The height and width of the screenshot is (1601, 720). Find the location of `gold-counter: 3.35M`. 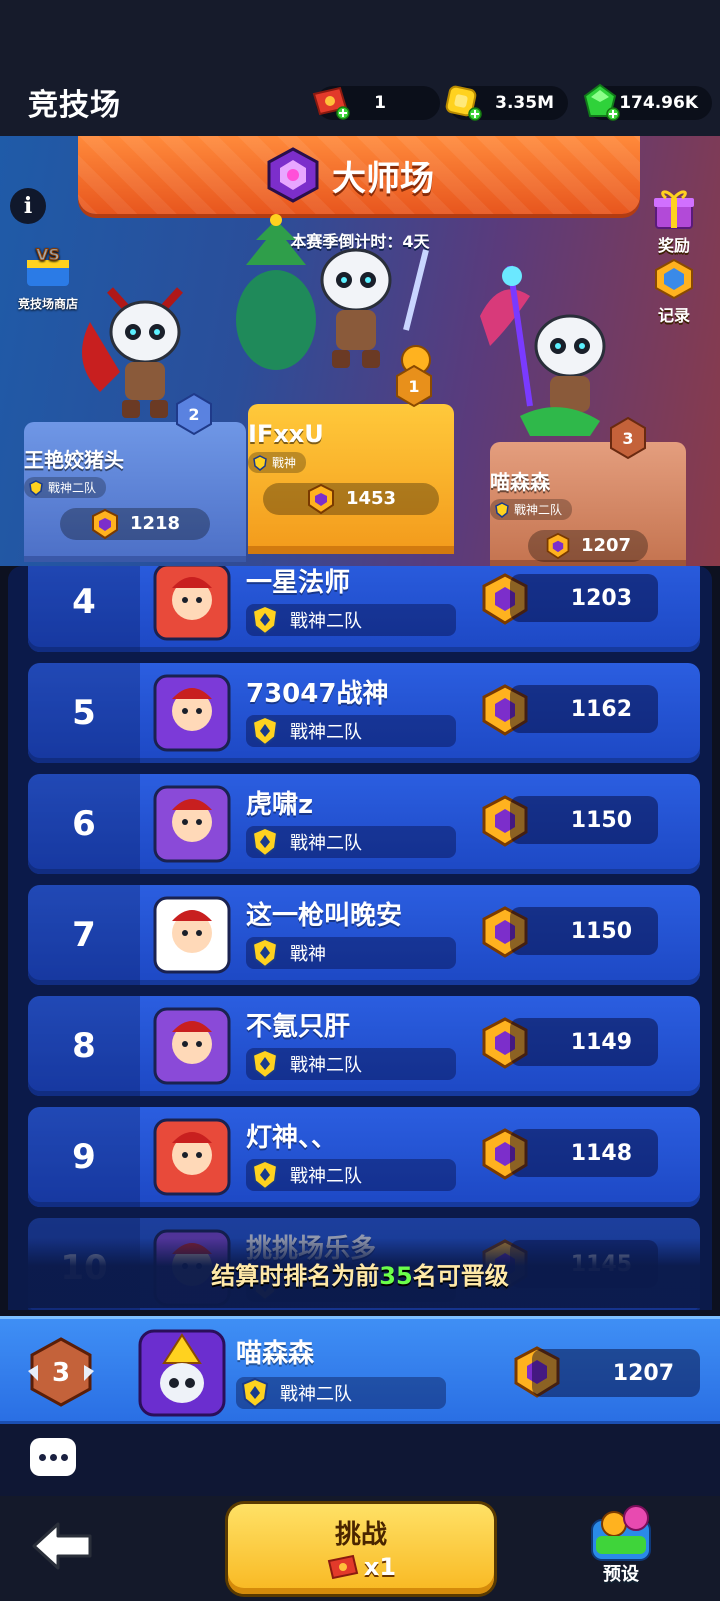

gold-counter: 3.35M is located at coordinates (506, 103).